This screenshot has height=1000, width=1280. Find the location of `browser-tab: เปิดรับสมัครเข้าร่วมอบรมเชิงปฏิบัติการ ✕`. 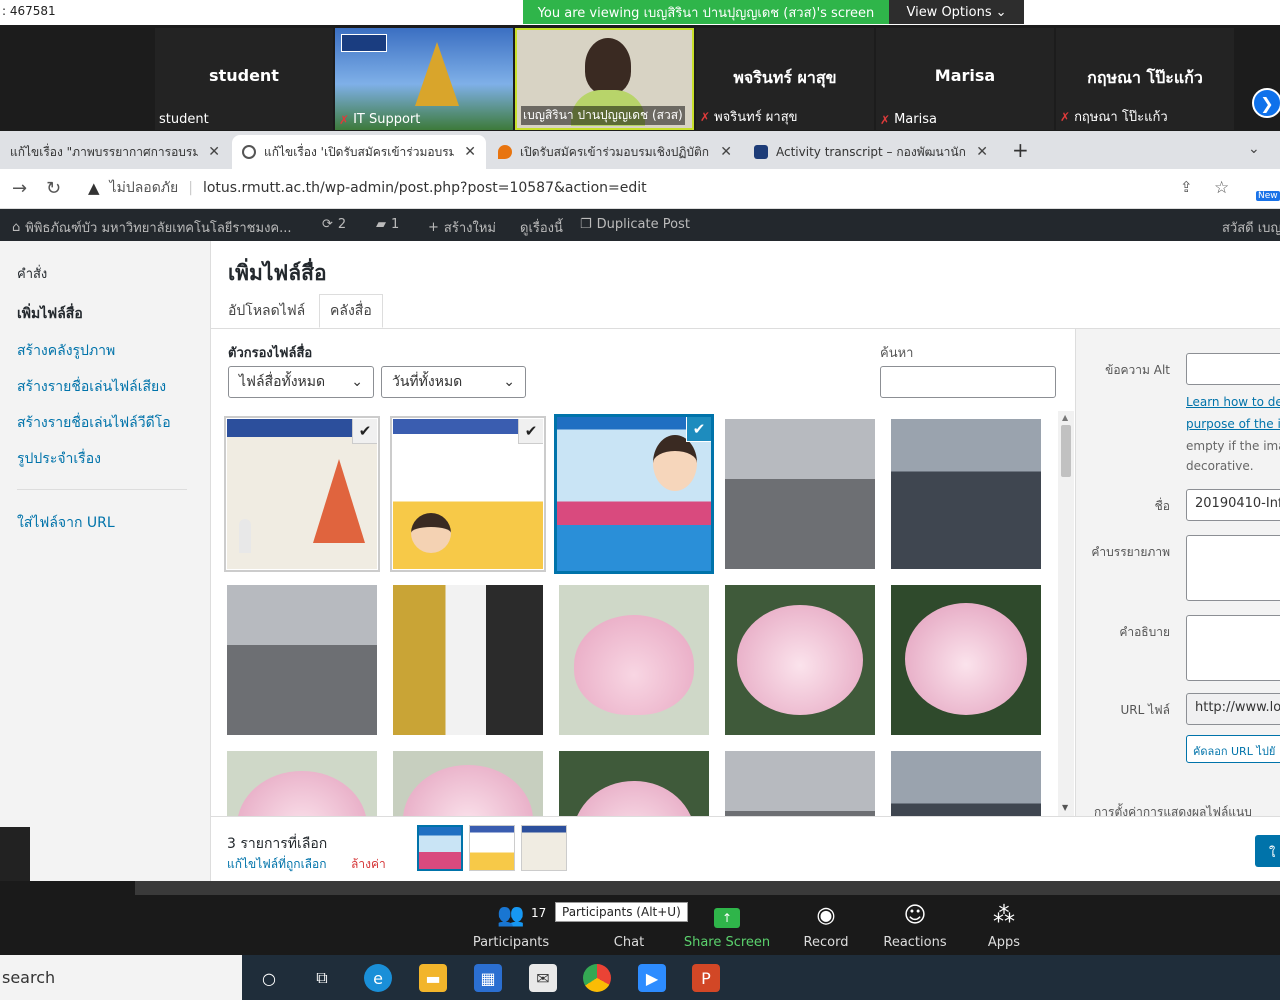

browser-tab: เปิดรับสมัครเข้าร่วมอบรมเชิงปฏิบัติการ ✕ is located at coordinates (615, 152).